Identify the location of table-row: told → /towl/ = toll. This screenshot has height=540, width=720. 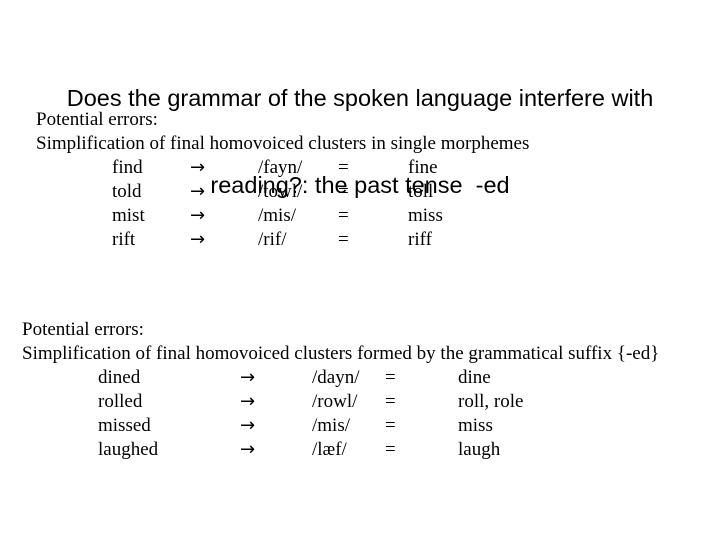
(277, 192).